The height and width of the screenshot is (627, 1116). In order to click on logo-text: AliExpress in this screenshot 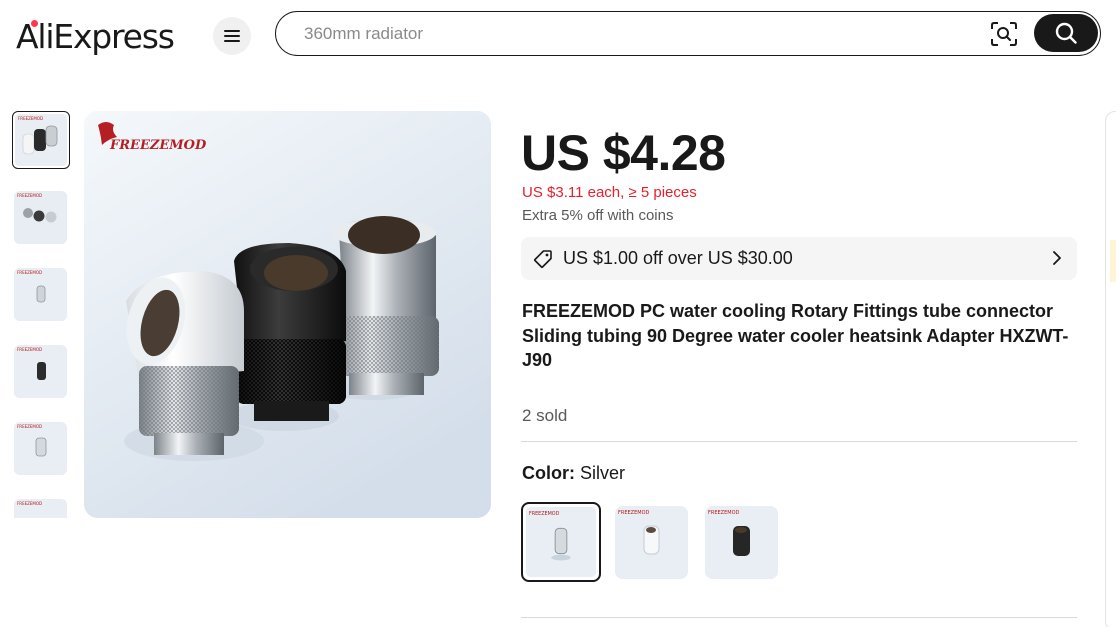, I will do `click(95, 36)`.